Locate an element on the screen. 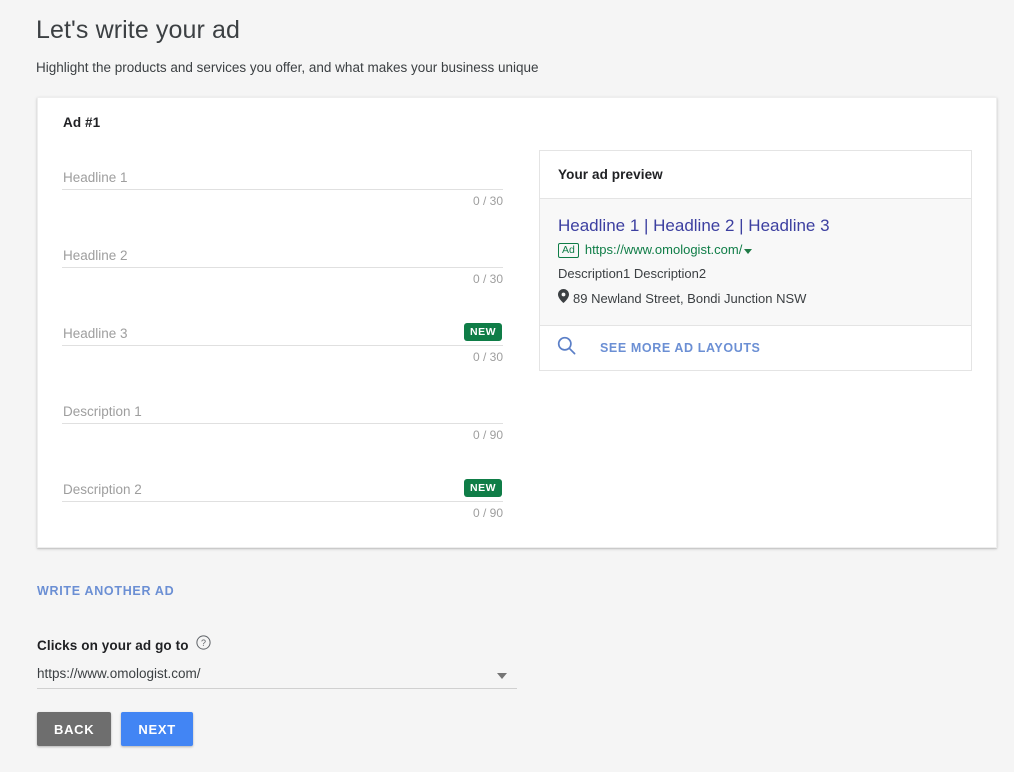 The width and height of the screenshot is (1014, 772). field-description-1: Description 1 0 / 90 is located at coordinates (301, 428).